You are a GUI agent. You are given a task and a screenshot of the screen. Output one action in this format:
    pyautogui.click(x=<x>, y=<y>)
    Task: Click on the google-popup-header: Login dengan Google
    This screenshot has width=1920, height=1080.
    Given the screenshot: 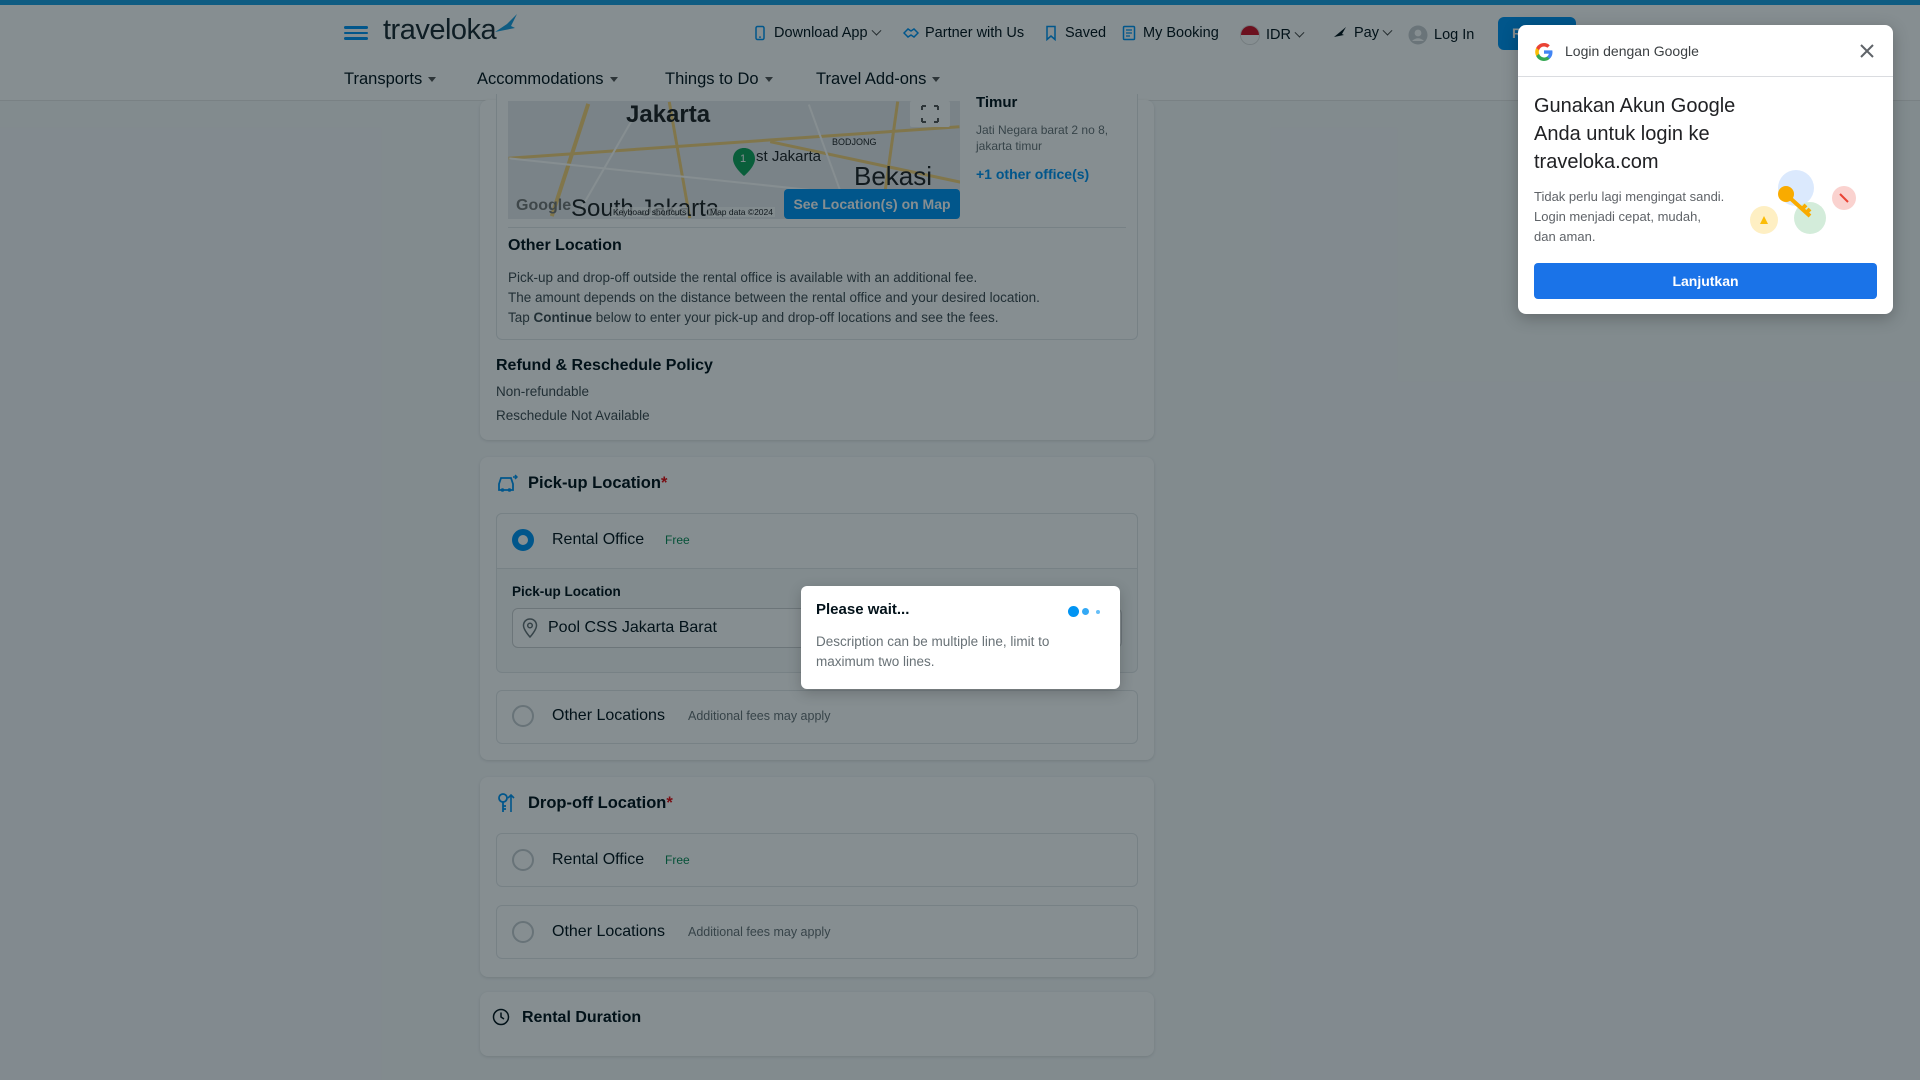 What is the action you would take?
    pyautogui.click(x=1705, y=51)
    